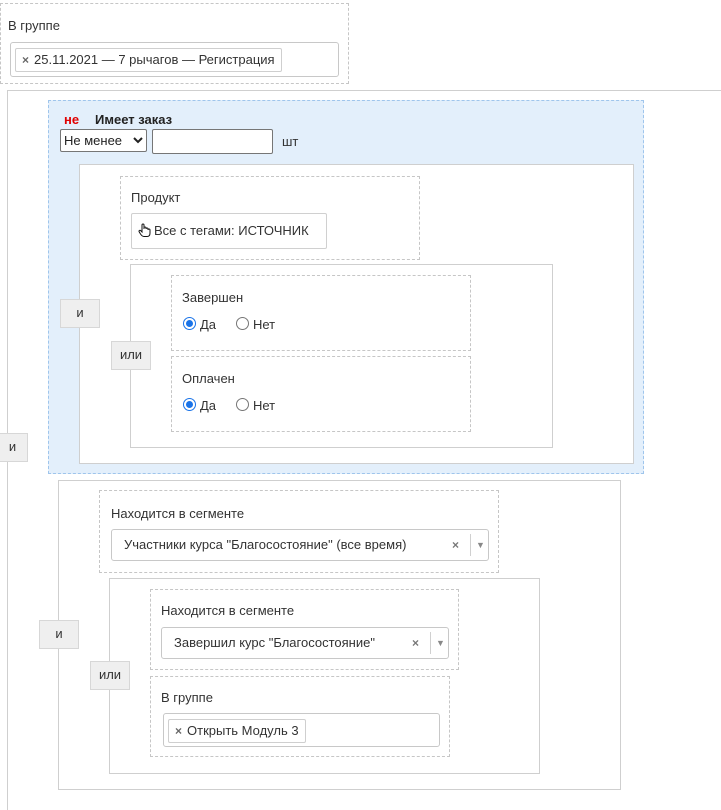 The height and width of the screenshot is (810, 721). Describe the element at coordinates (71, 119) in the screenshot. I see `not-toggle: не` at that location.